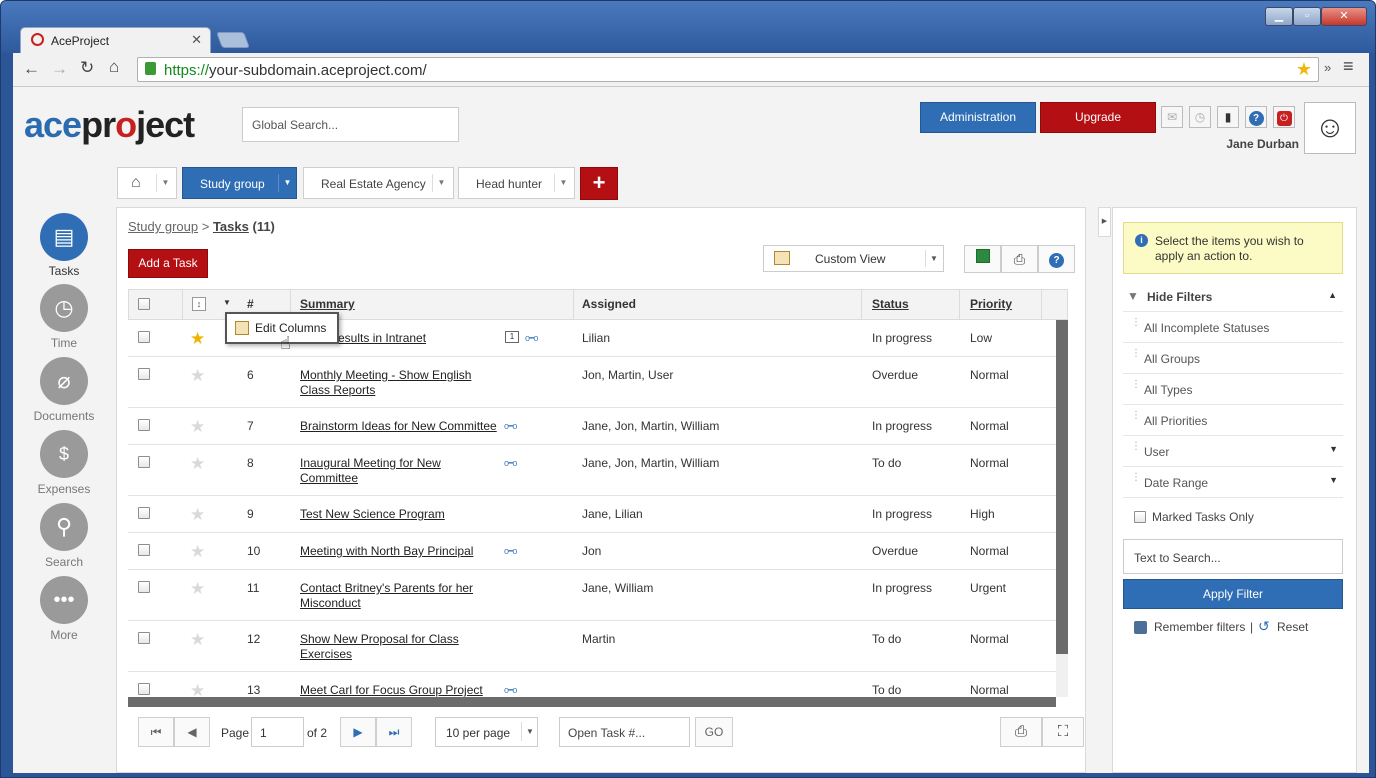  Describe the element at coordinates (239, 183) in the screenshot. I see `tab-study-group: Study group ▼` at that location.